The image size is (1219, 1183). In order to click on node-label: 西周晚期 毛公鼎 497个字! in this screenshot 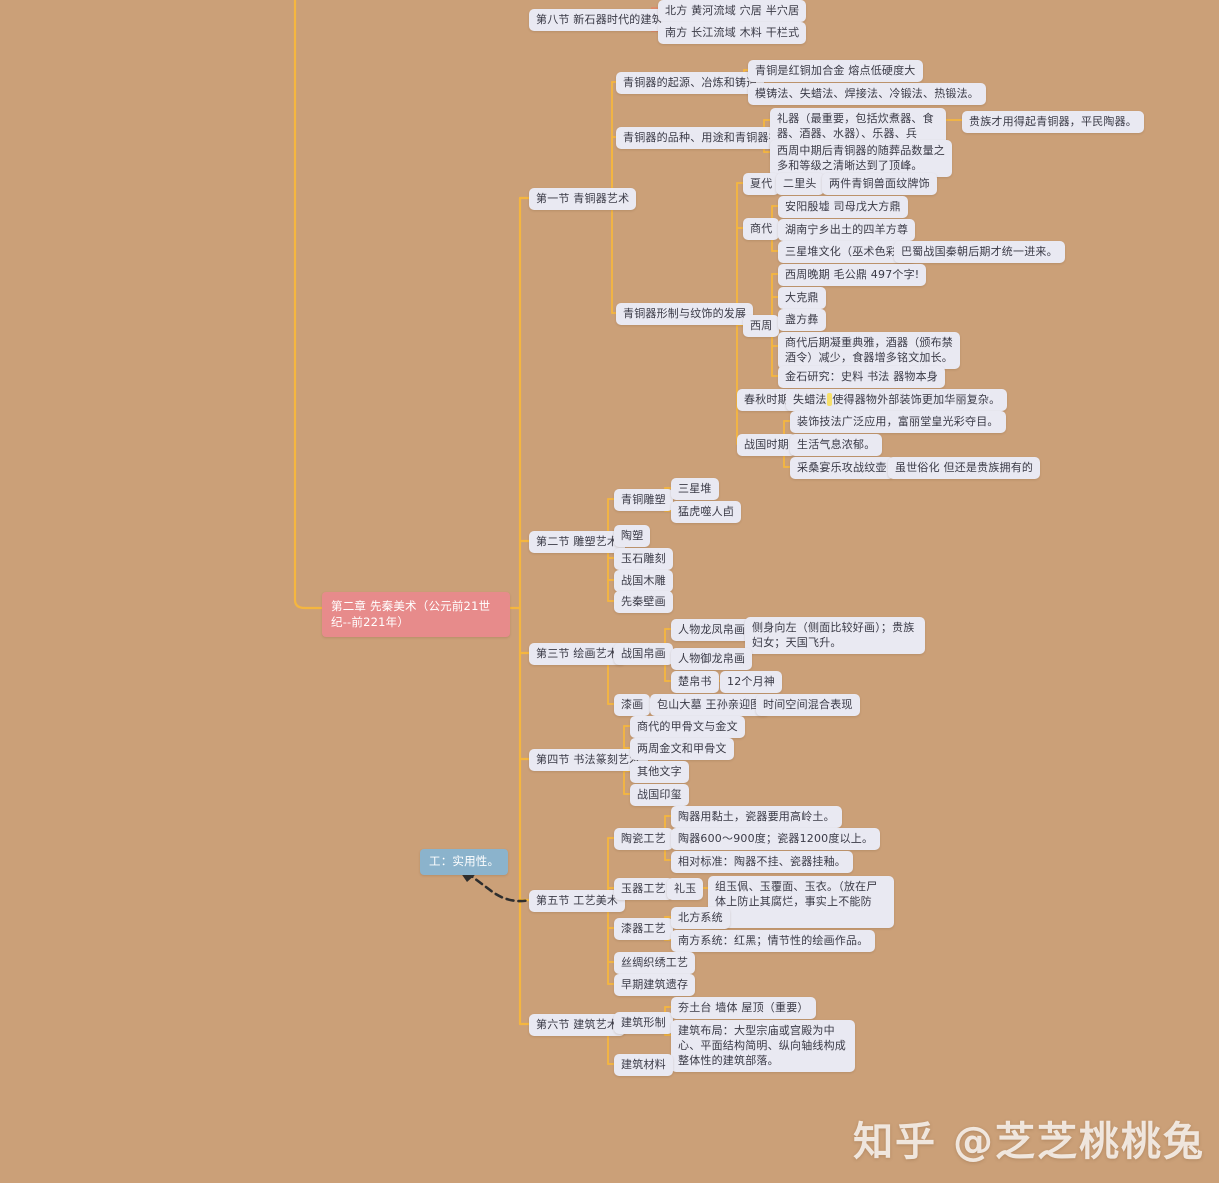, I will do `click(852, 274)`.